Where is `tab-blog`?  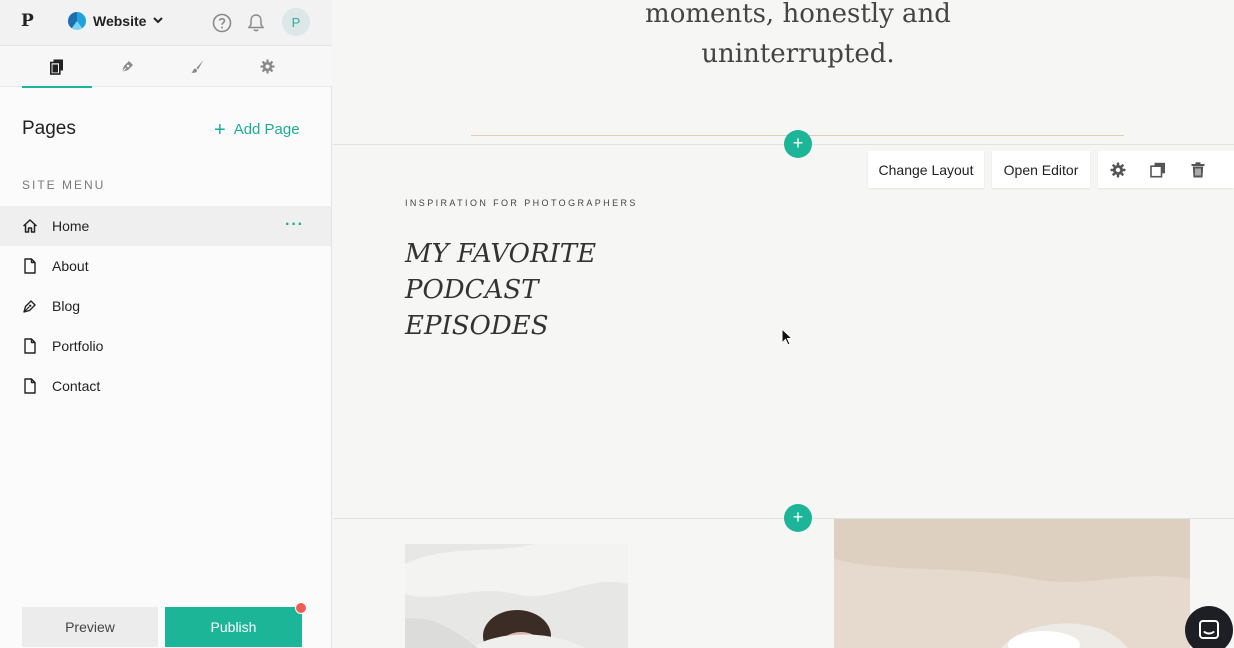 tab-blog is located at coordinates (127, 66).